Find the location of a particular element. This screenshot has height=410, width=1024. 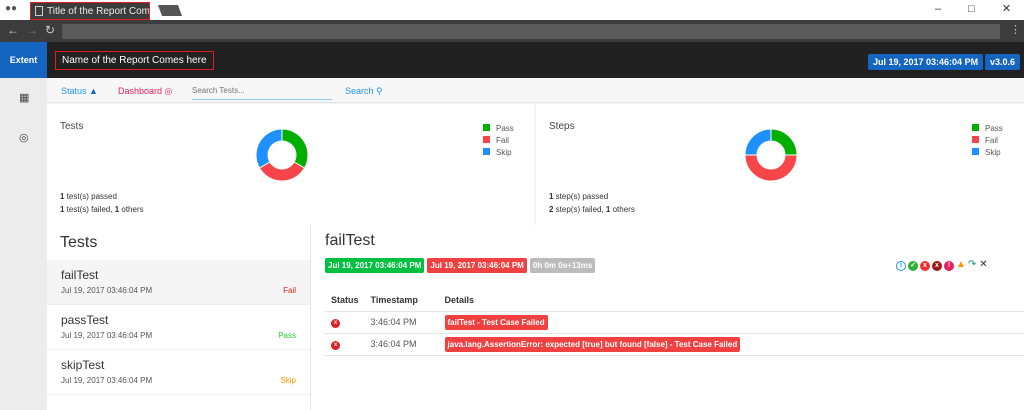

test-list-item: failTest Jul 19, 2017 03:46:04 PM Fail is located at coordinates (178, 282).